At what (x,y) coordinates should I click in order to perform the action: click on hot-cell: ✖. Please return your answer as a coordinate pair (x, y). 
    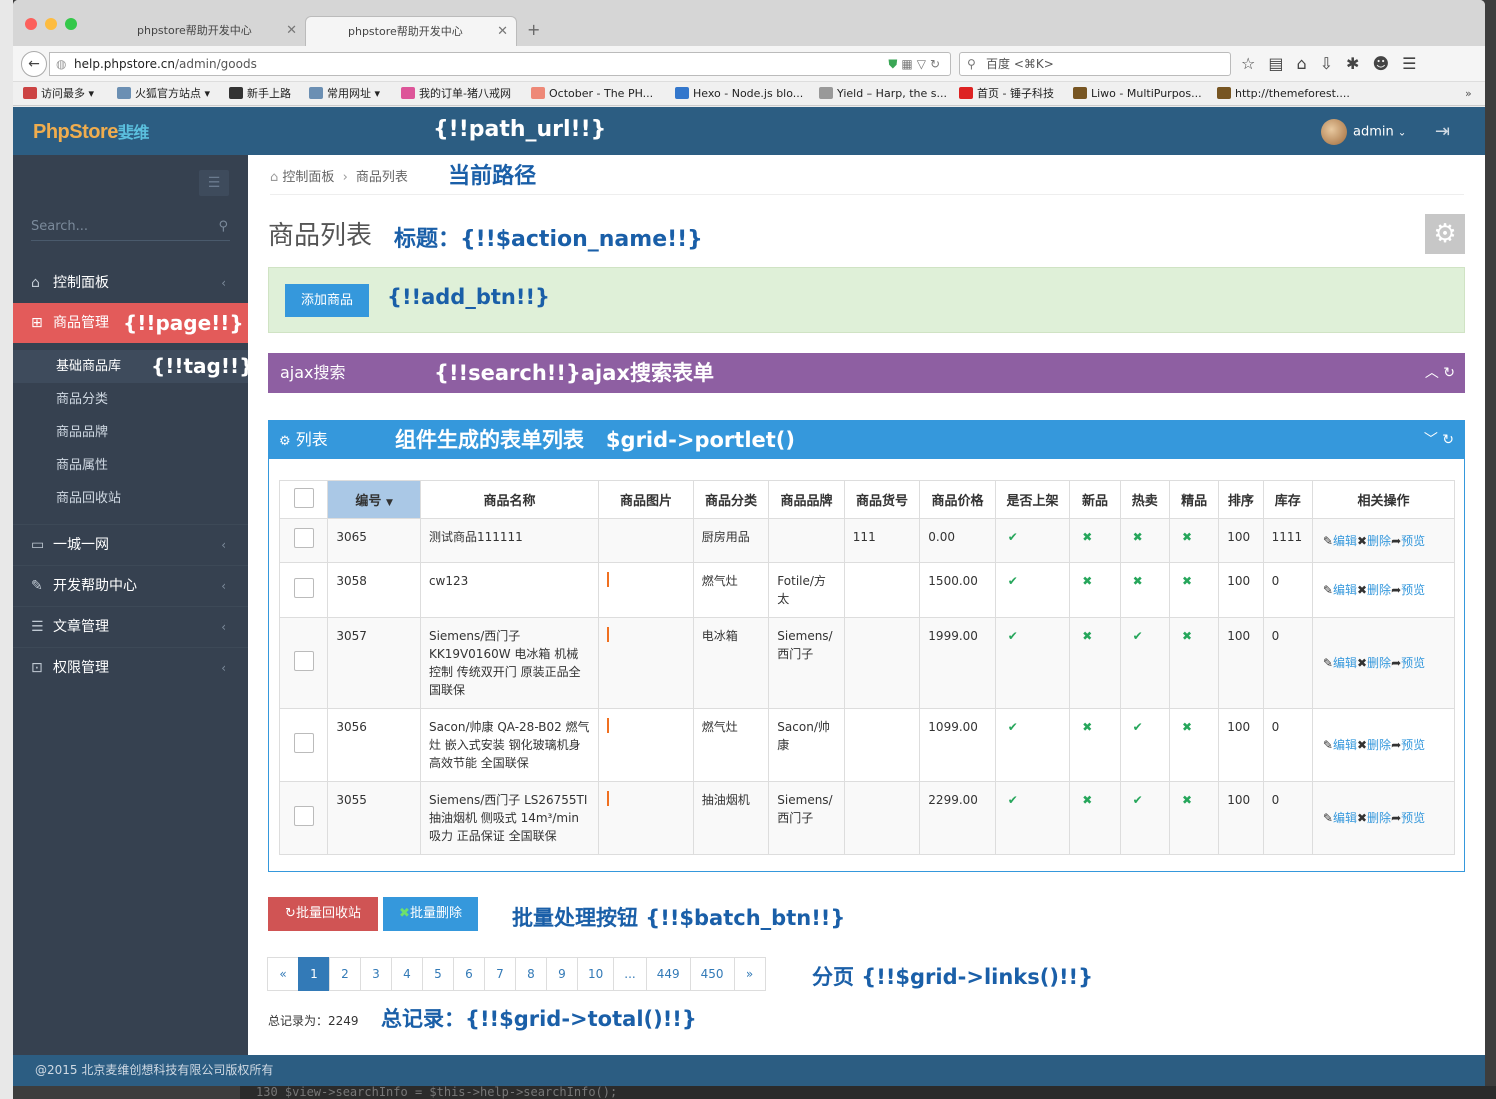
    Looking at the image, I should click on (1144, 590).